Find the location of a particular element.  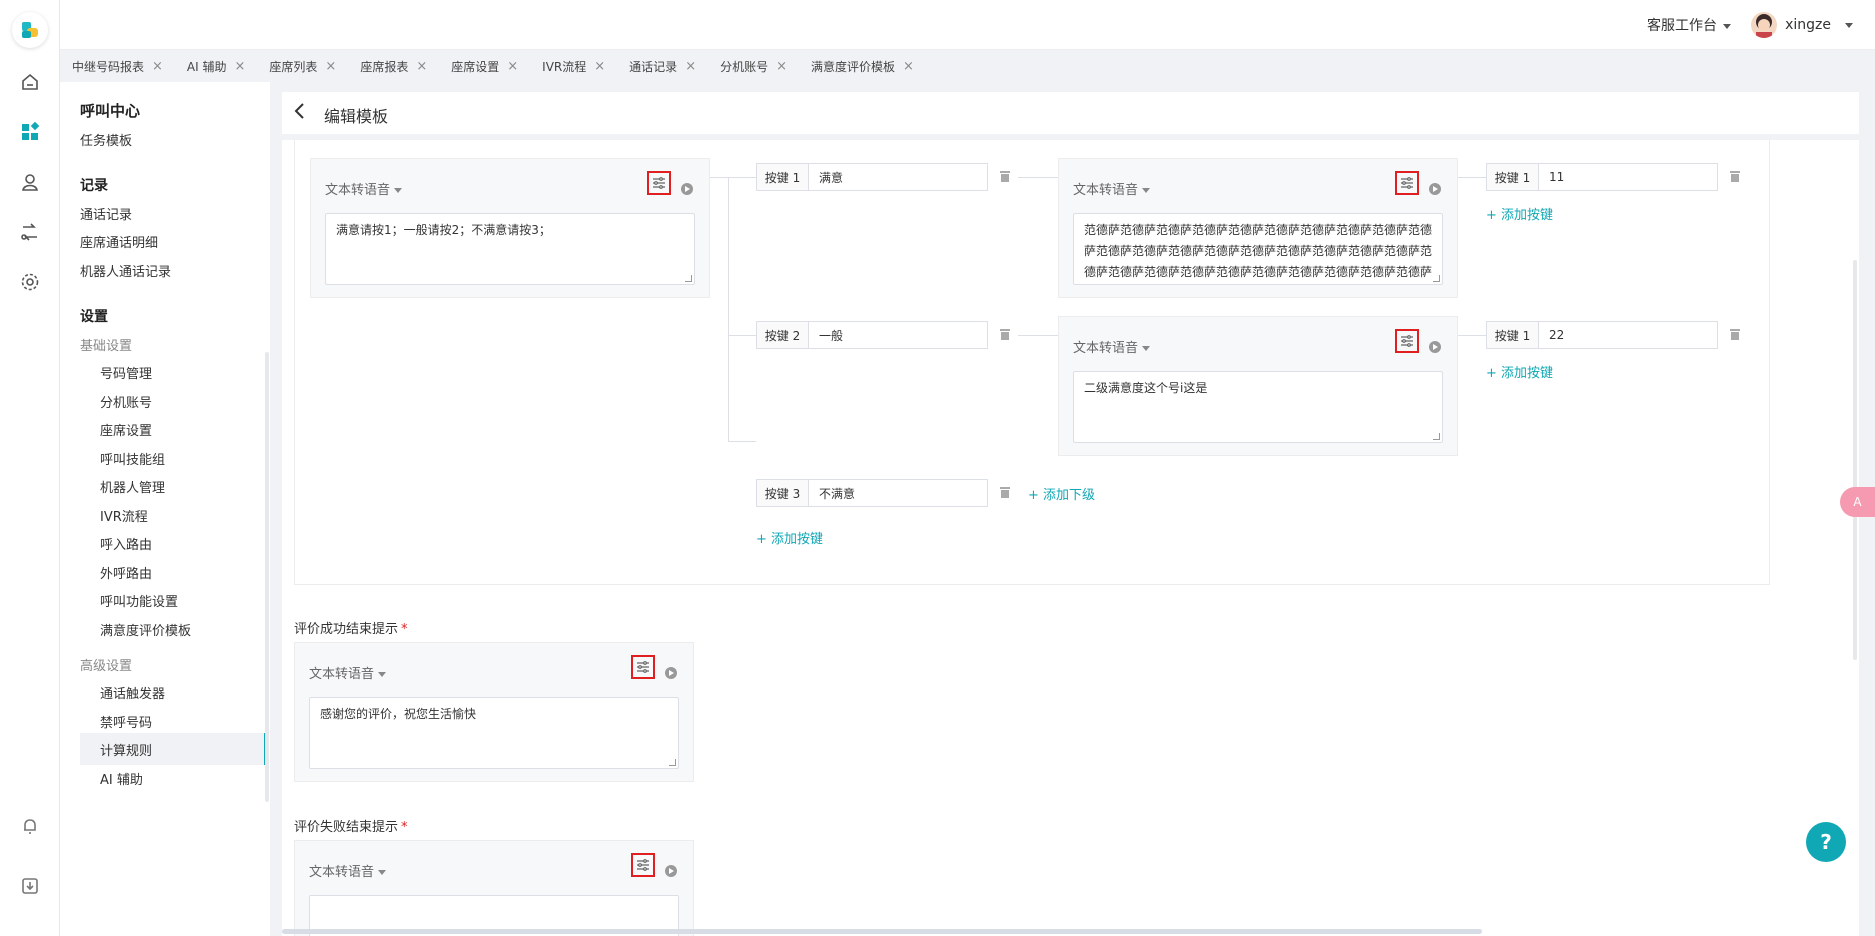

key-row-2: 按键 2 一般 is located at coordinates (872, 335).